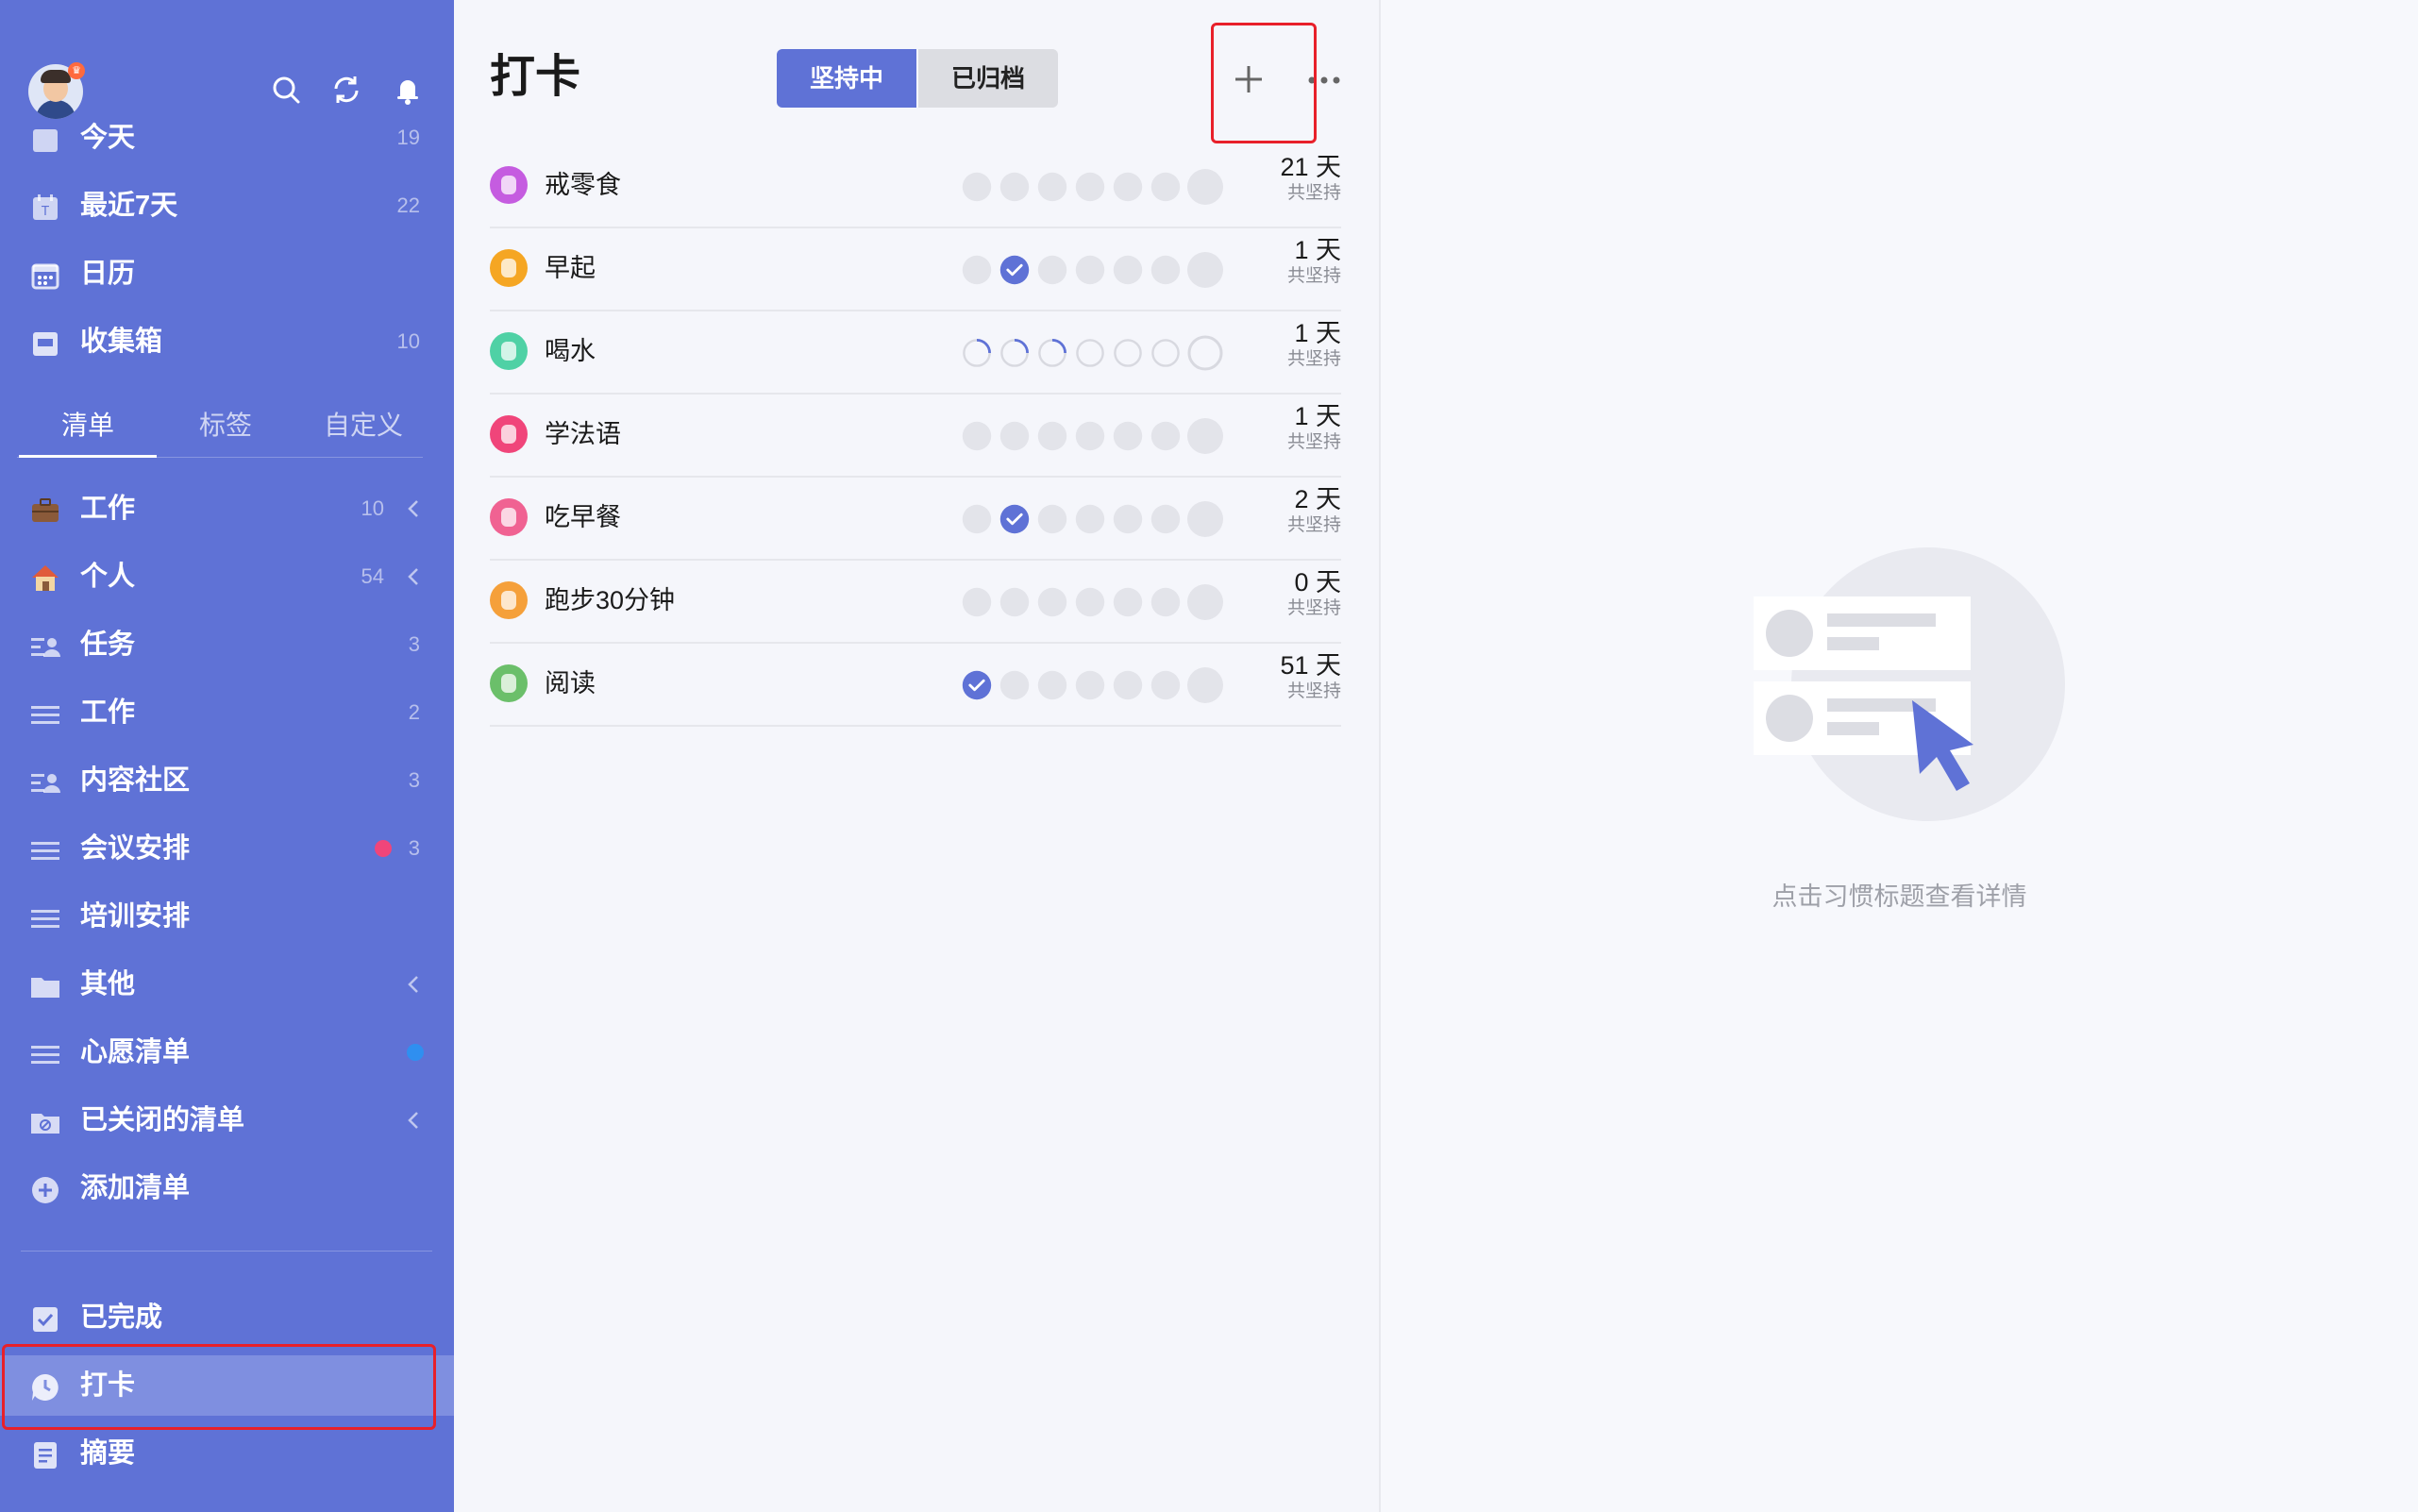 This screenshot has height=1512, width=2418. What do you see at coordinates (583, 434) in the screenshot?
I see `habit-name: 学法语` at bounding box center [583, 434].